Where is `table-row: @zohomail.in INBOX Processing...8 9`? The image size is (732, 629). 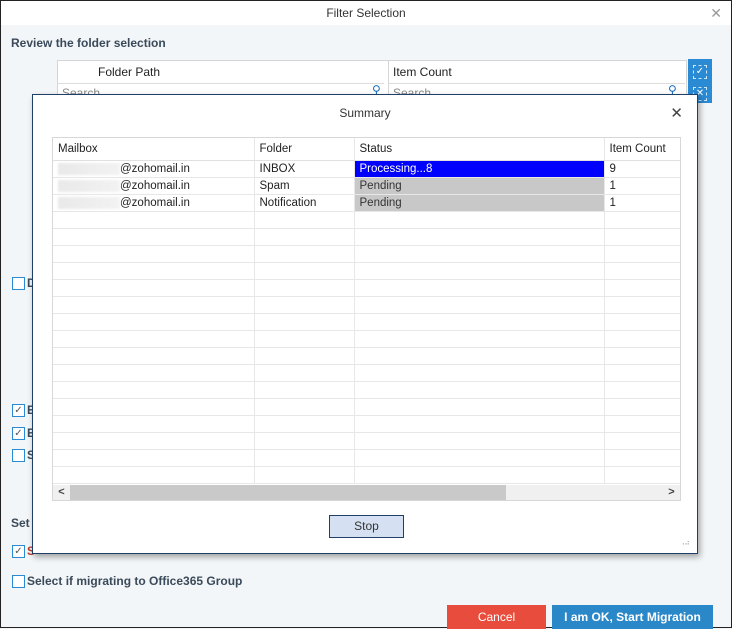
table-row: @zohomail.in INBOX Processing...8 9 is located at coordinates (366, 169).